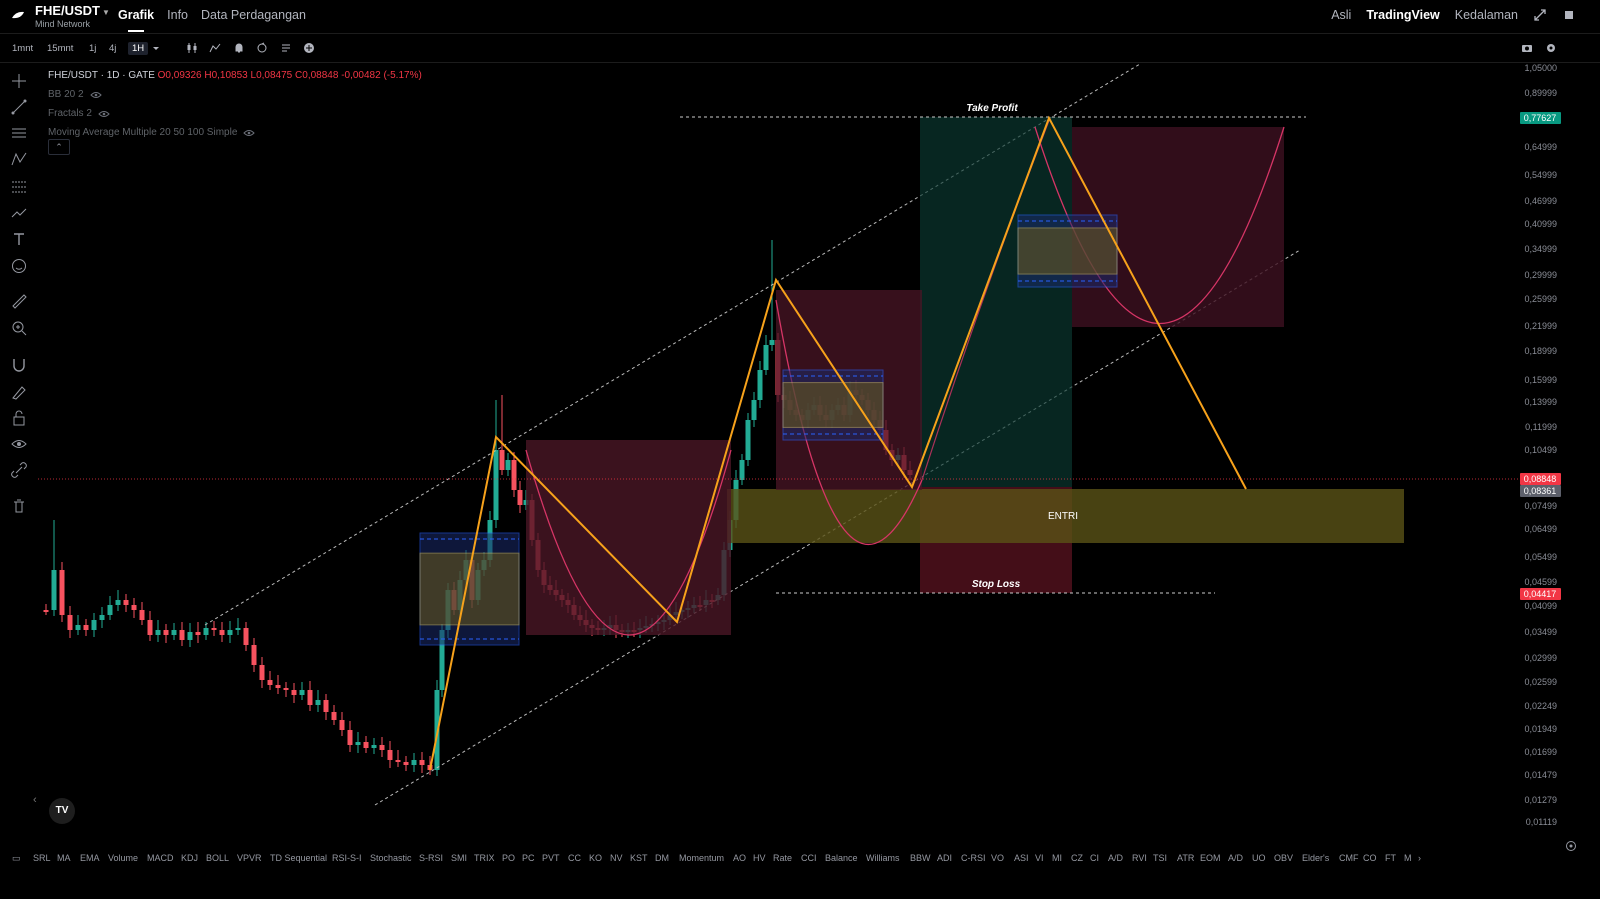 Image resolution: width=1600 pixels, height=899 pixels. What do you see at coordinates (1349, 858) in the screenshot?
I see `indicator-button: CMF` at bounding box center [1349, 858].